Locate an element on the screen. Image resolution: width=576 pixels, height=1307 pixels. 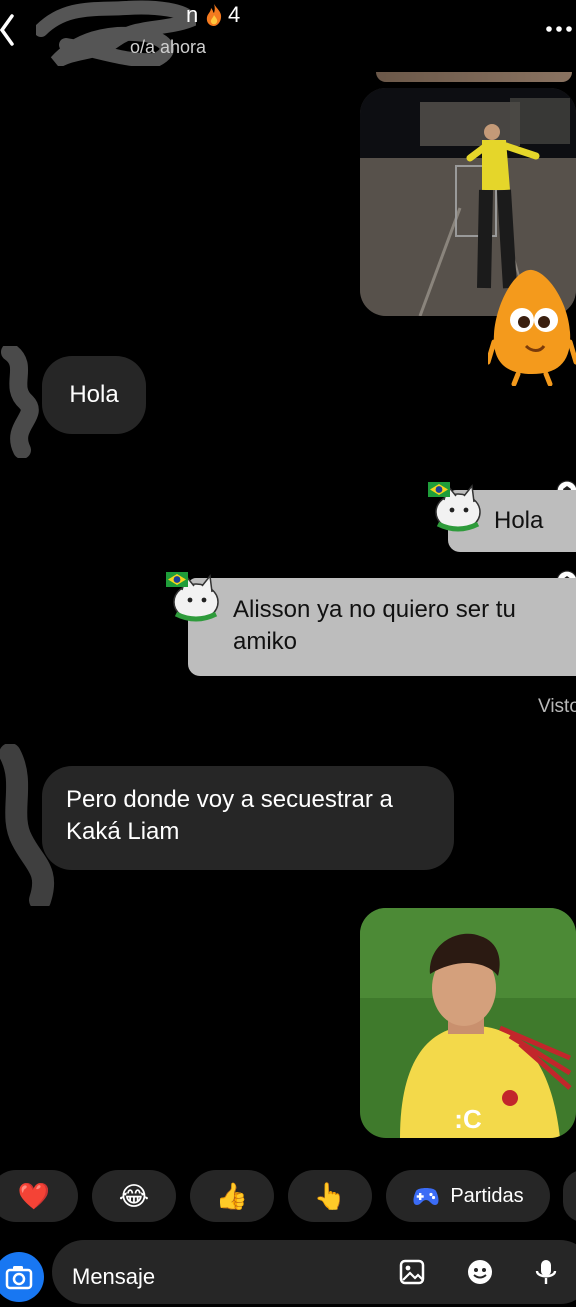
chat-title: n is located at coordinates (192, 15).